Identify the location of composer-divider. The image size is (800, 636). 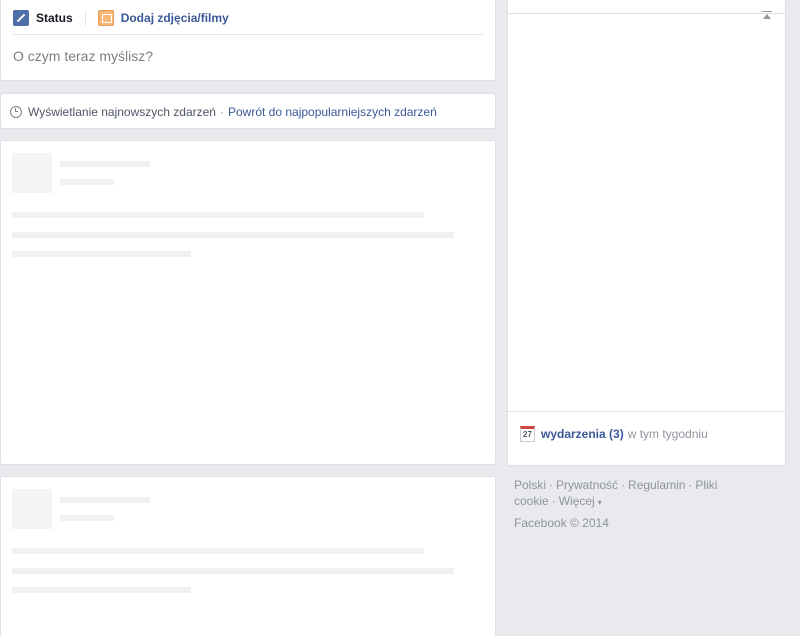
(248, 34).